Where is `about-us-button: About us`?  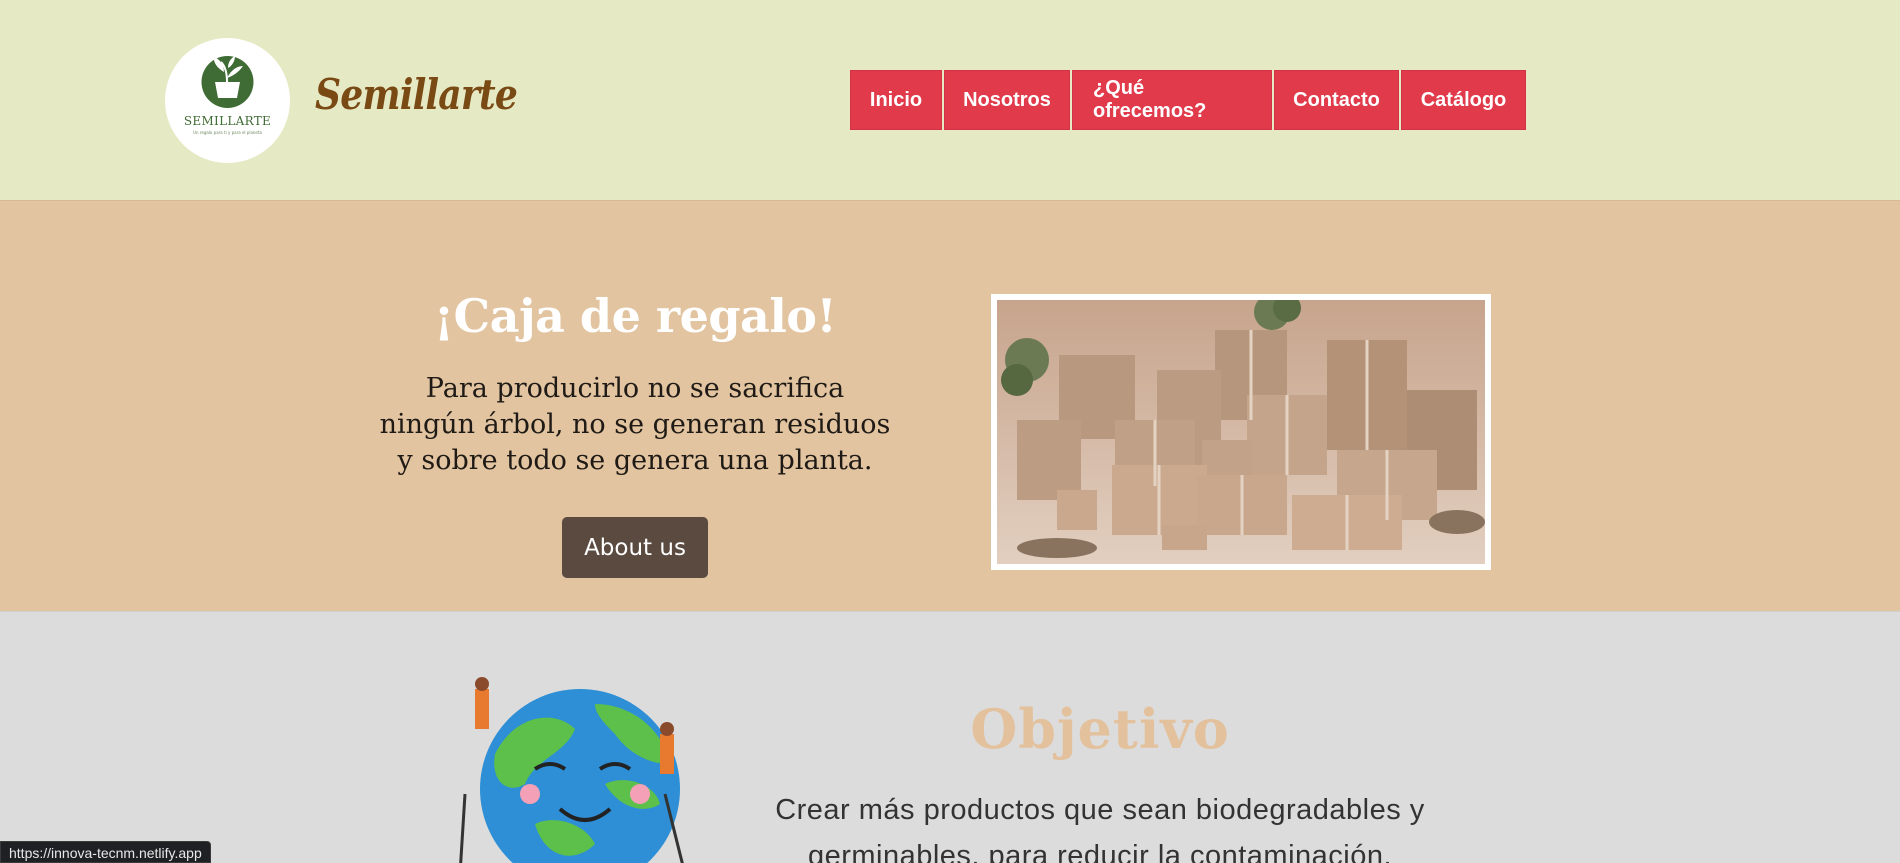
about-us-button: About us is located at coordinates (635, 547).